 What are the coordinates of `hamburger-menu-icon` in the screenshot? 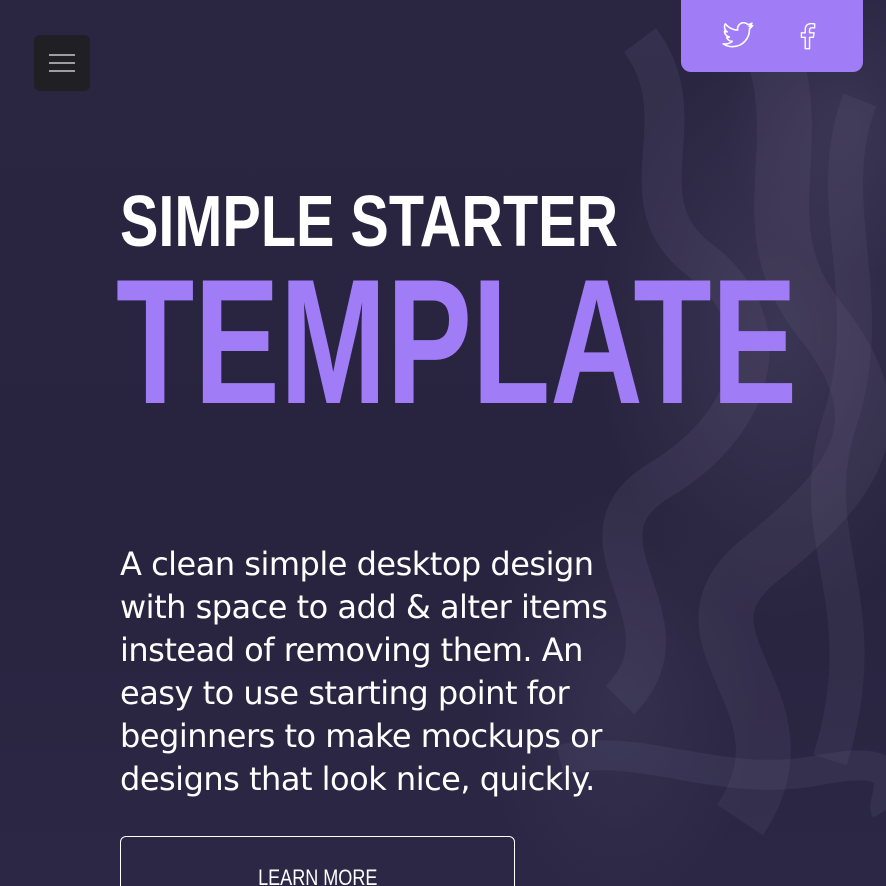 It's located at (62, 63).